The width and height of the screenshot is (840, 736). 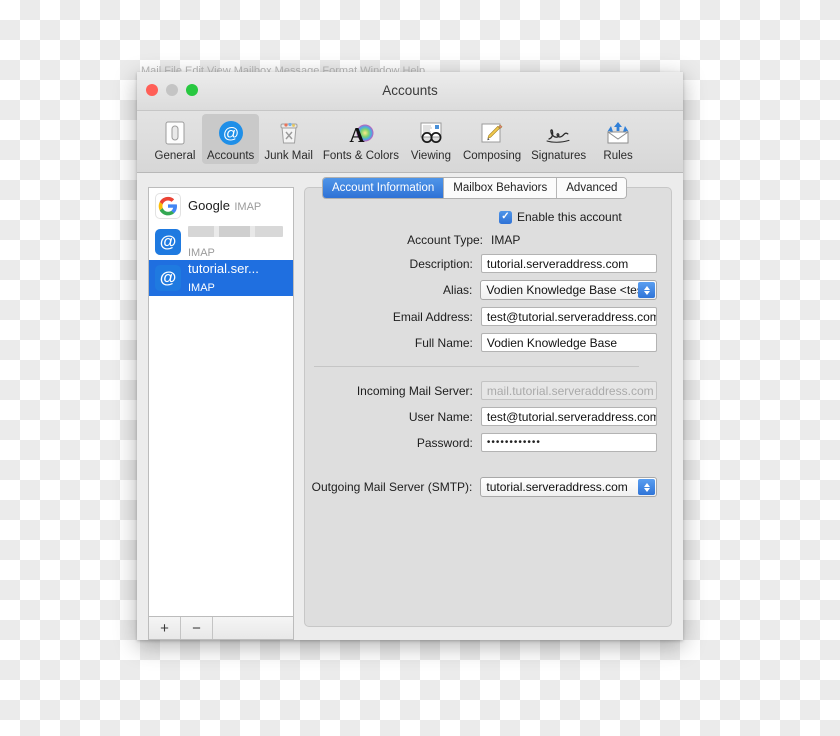 I want to click on form-divider, so click(x=476, y=366).